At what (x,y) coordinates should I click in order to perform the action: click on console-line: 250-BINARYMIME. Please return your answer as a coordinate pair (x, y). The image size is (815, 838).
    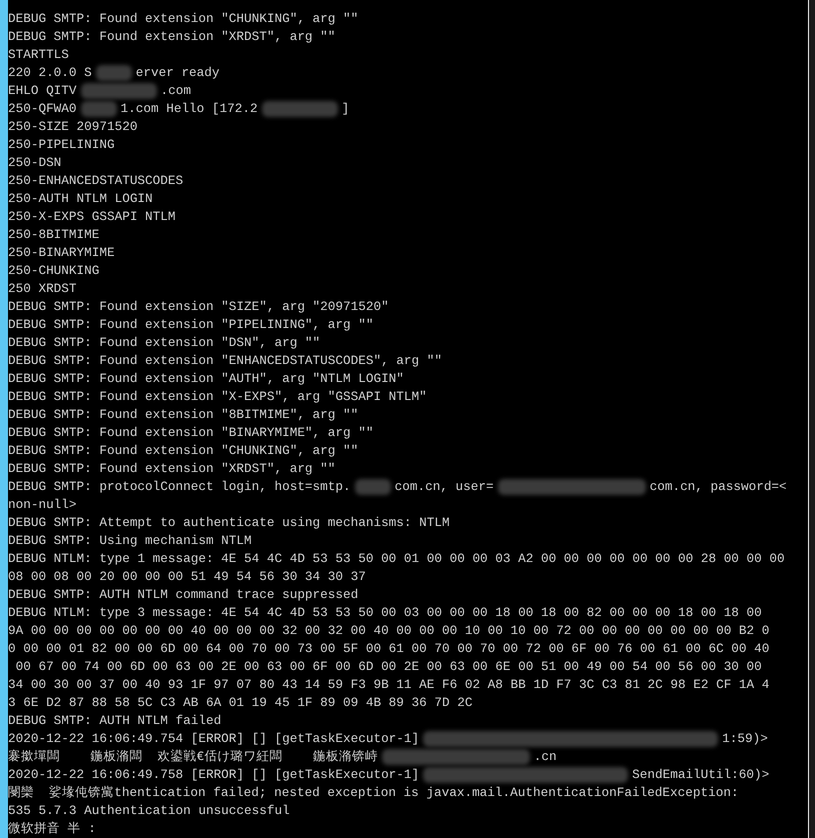
    Looking at the image, I should click on (61, 253).